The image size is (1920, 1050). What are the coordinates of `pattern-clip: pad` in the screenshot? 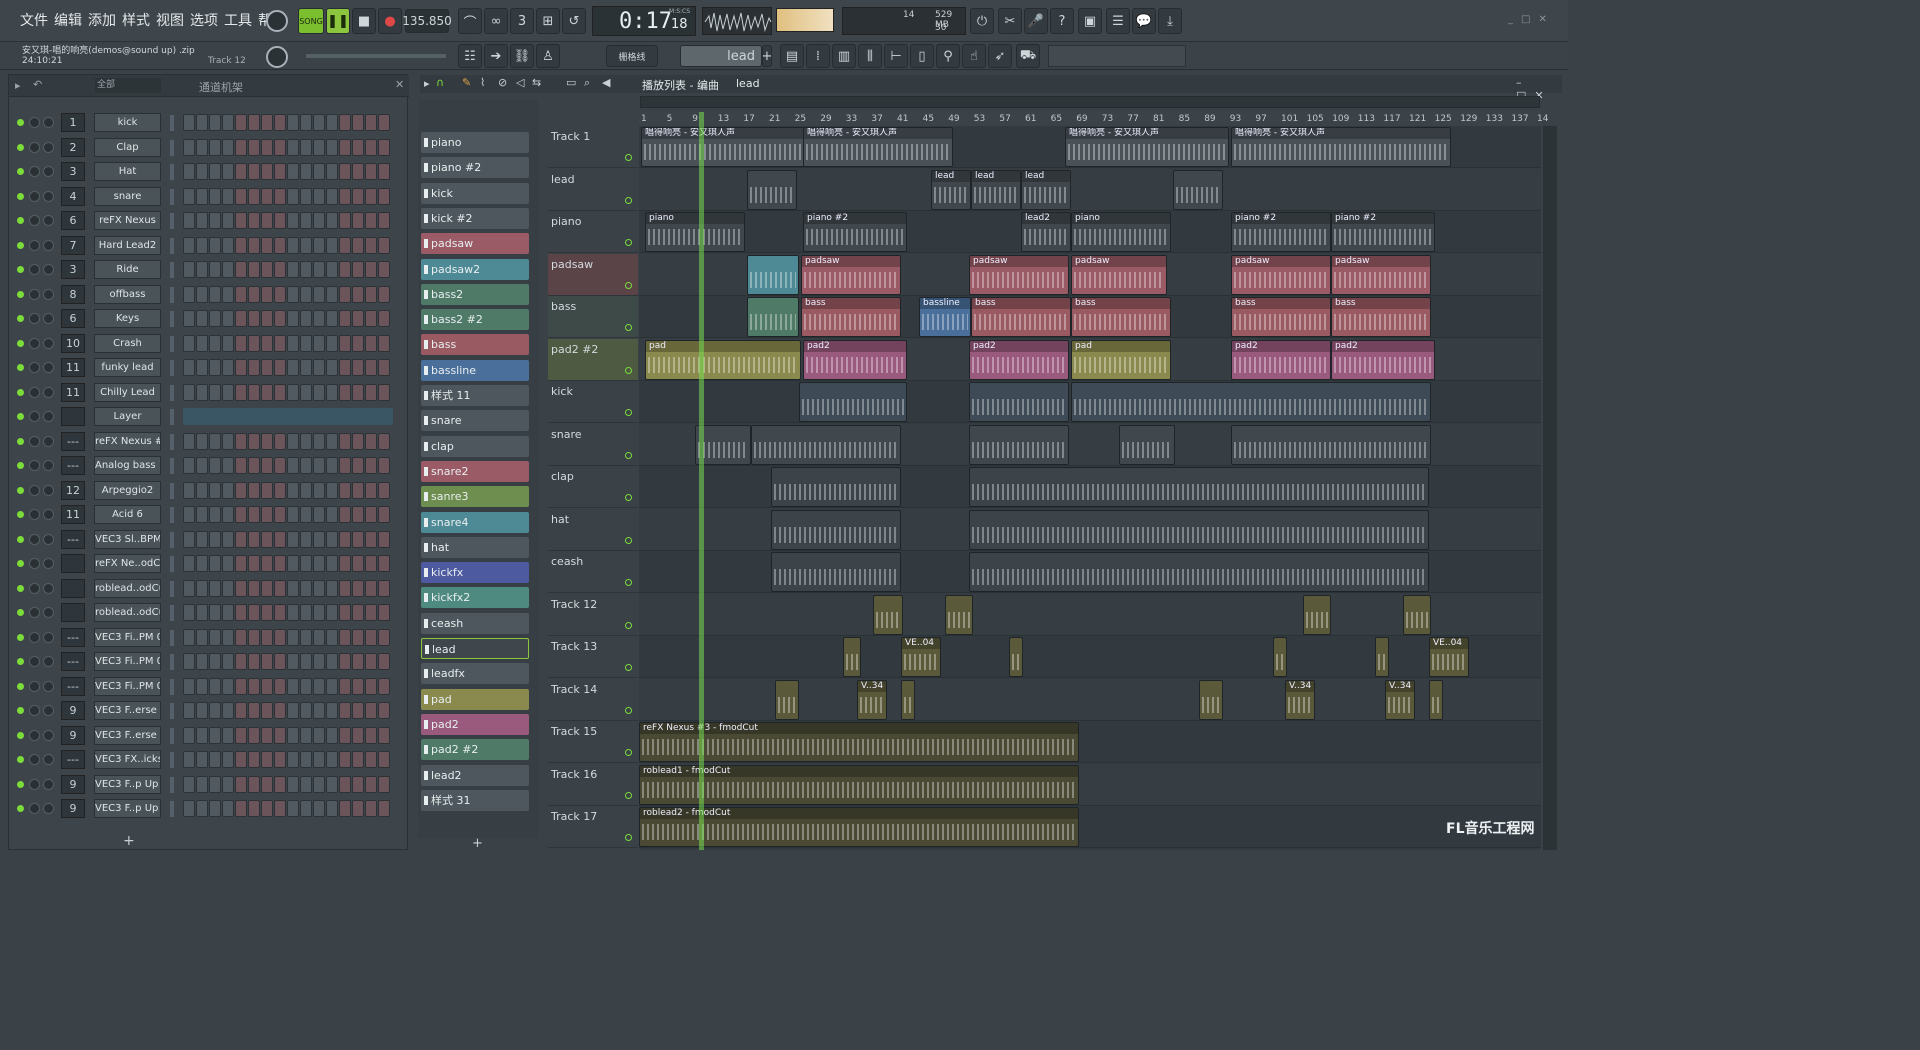 It's located at (723, 359).